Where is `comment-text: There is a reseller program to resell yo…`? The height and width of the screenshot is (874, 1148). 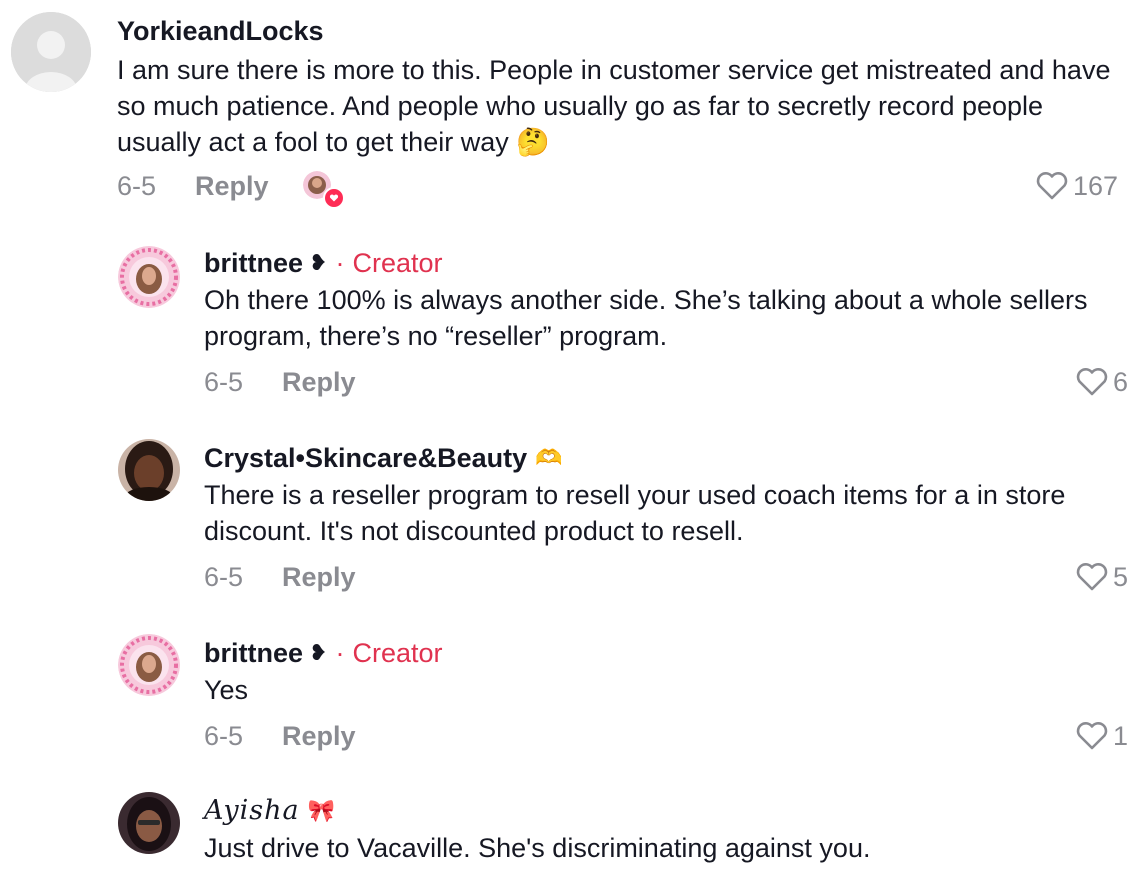
comment-text: There is a reseller program to resell yo… is located at coordinates (635, 513).